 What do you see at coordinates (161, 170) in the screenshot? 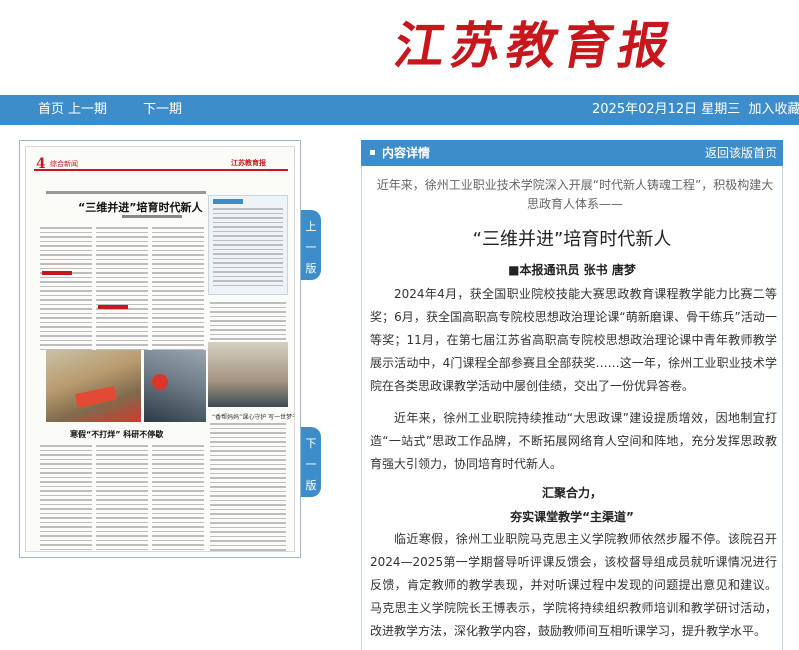
I see `thumb-header-rule` at bounding box center [161, 170].